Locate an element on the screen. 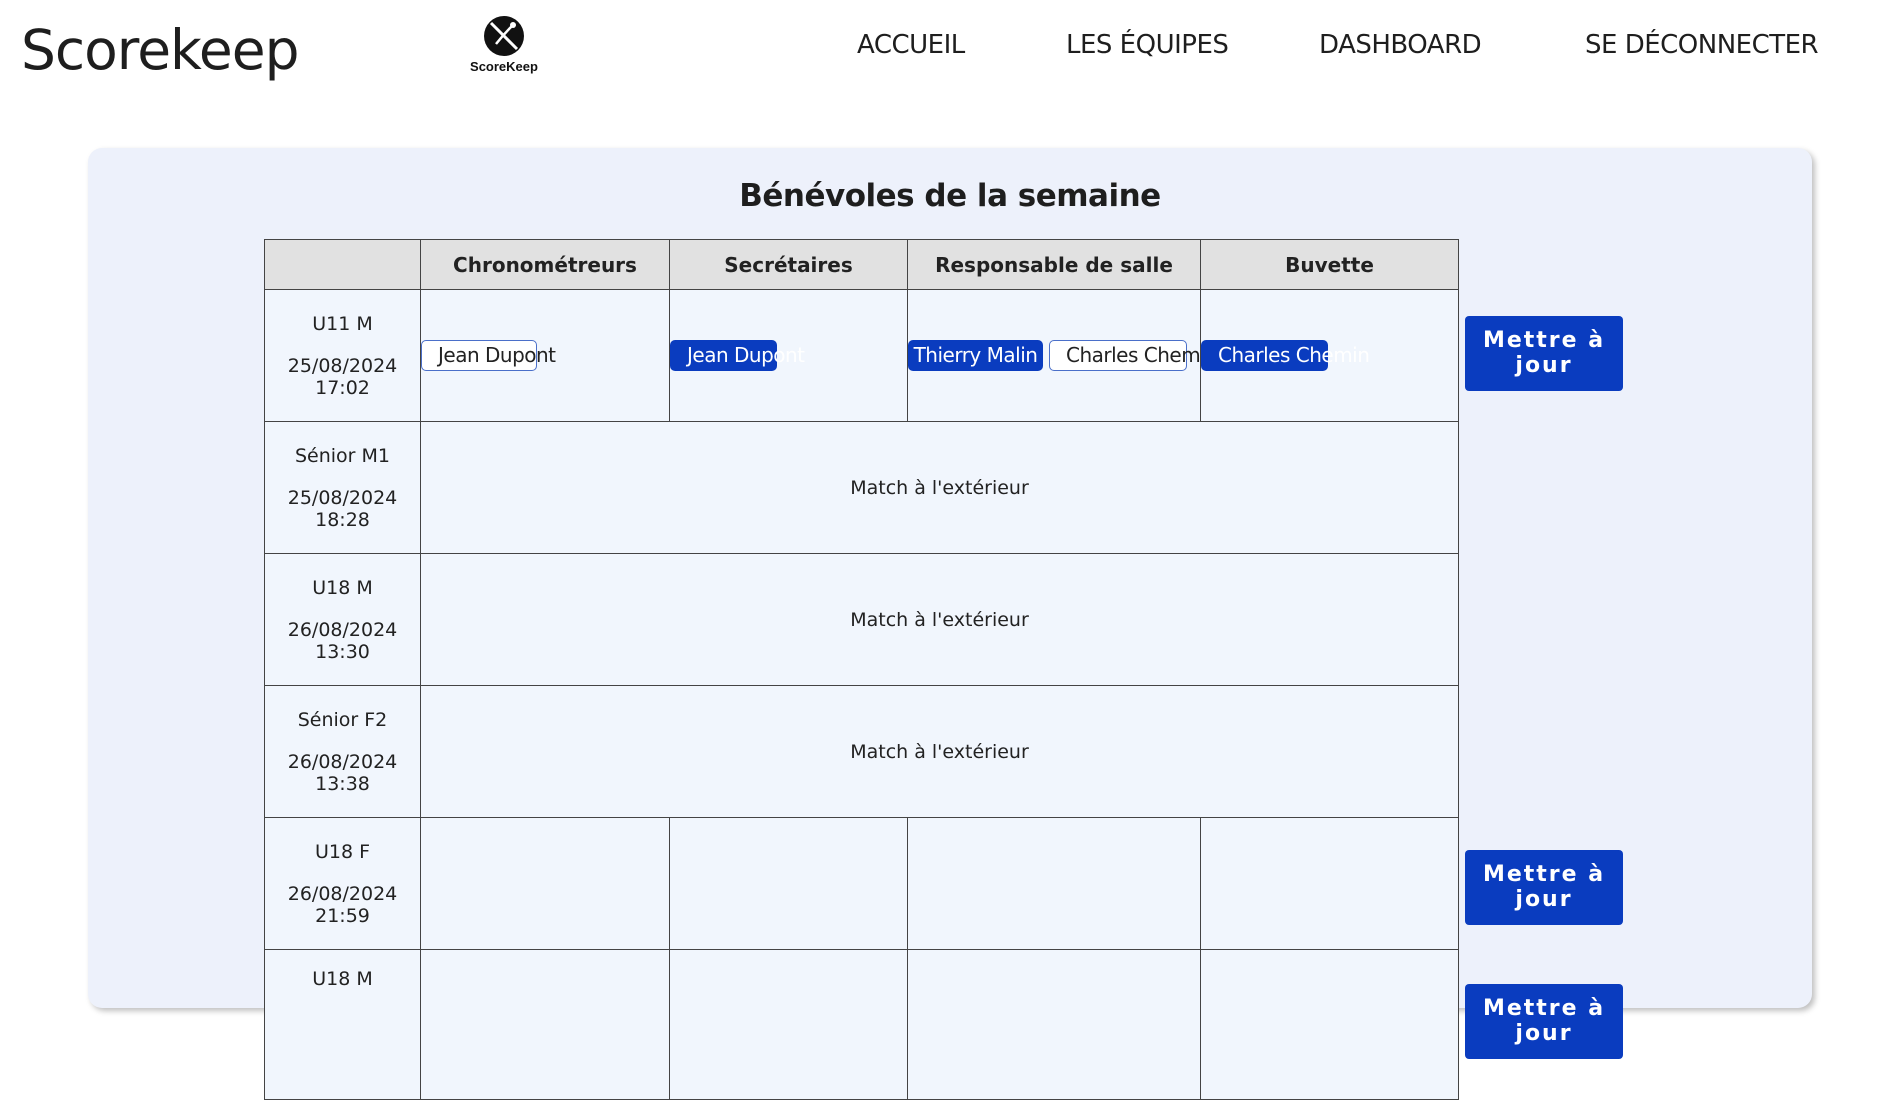  team-name: U18 F is located at coordinates (342, 851).